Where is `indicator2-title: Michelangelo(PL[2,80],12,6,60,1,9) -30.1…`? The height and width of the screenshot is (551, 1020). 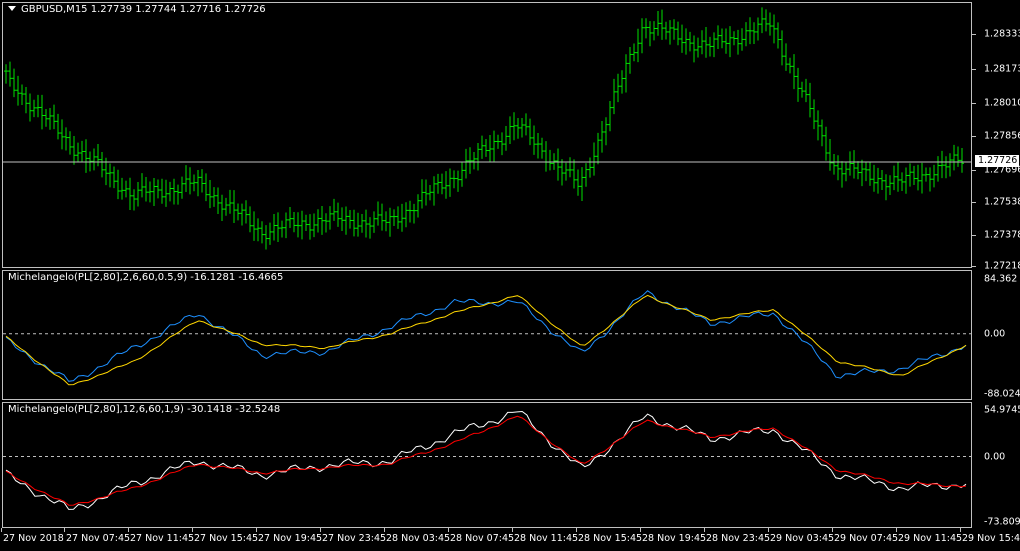
indicator2-title: Michelangelo(PL[2,80],12,6,60,1,9) -30.1… is located at coordinates (144, 409).